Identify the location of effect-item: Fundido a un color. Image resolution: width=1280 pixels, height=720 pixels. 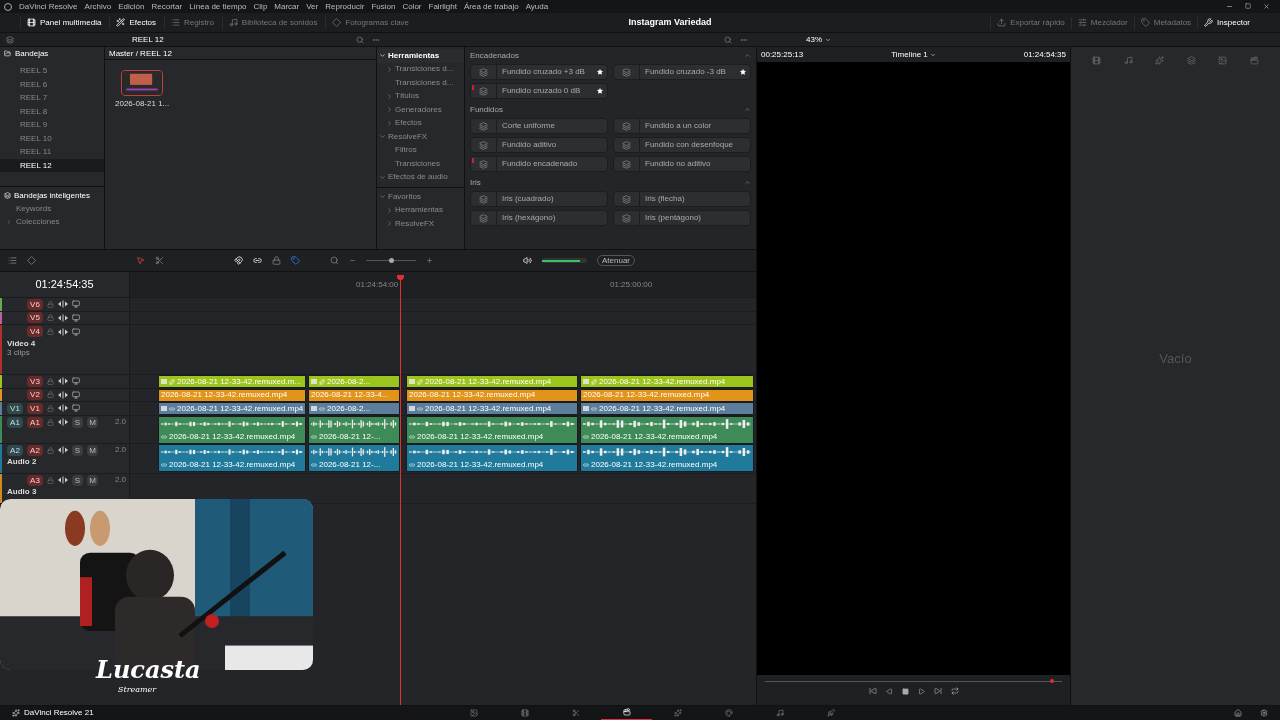
(682, 126).